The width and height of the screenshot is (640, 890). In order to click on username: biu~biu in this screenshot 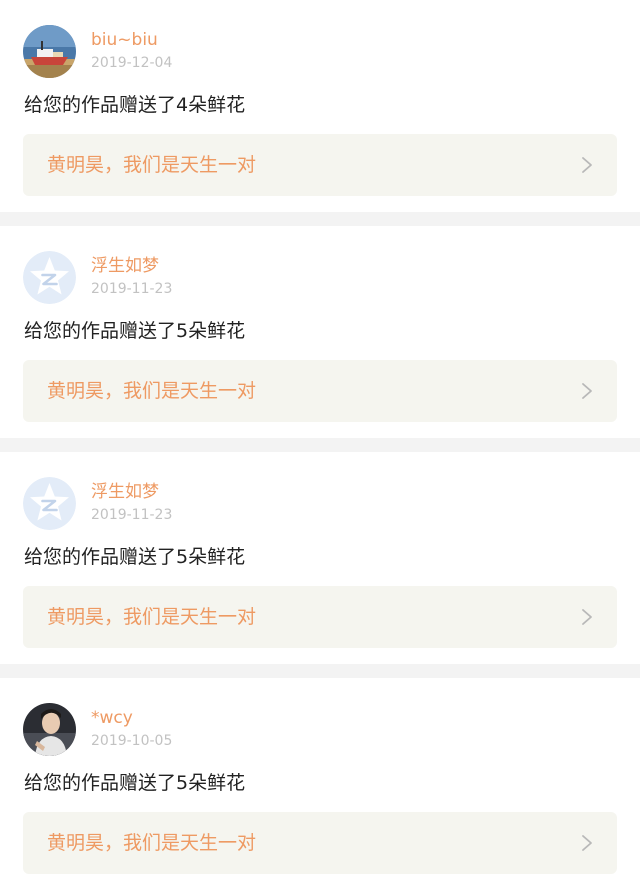, I will do `click(124, 40)`.